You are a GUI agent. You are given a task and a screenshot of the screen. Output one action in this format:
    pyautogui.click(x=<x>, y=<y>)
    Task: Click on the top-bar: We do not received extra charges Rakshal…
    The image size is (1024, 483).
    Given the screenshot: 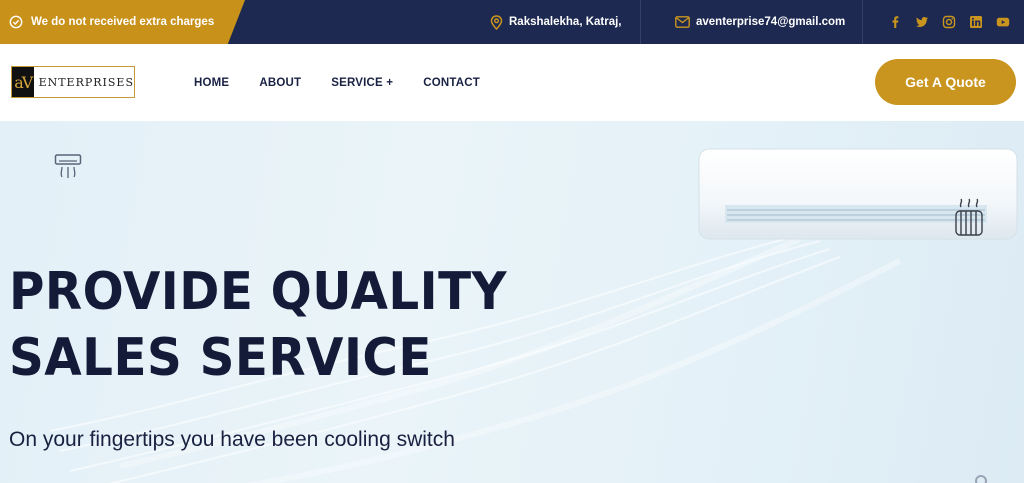 What is the action you would take?
    pyautogui.click(x=512, y=22)
    